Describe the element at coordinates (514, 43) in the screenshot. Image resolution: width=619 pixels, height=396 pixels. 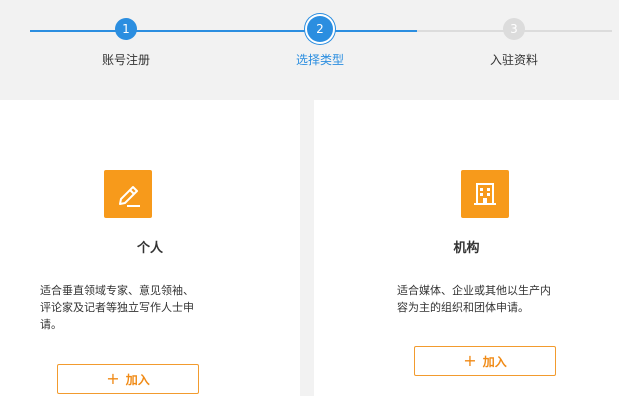
I see `step-profile-info: 3 入驻资料` at that location.